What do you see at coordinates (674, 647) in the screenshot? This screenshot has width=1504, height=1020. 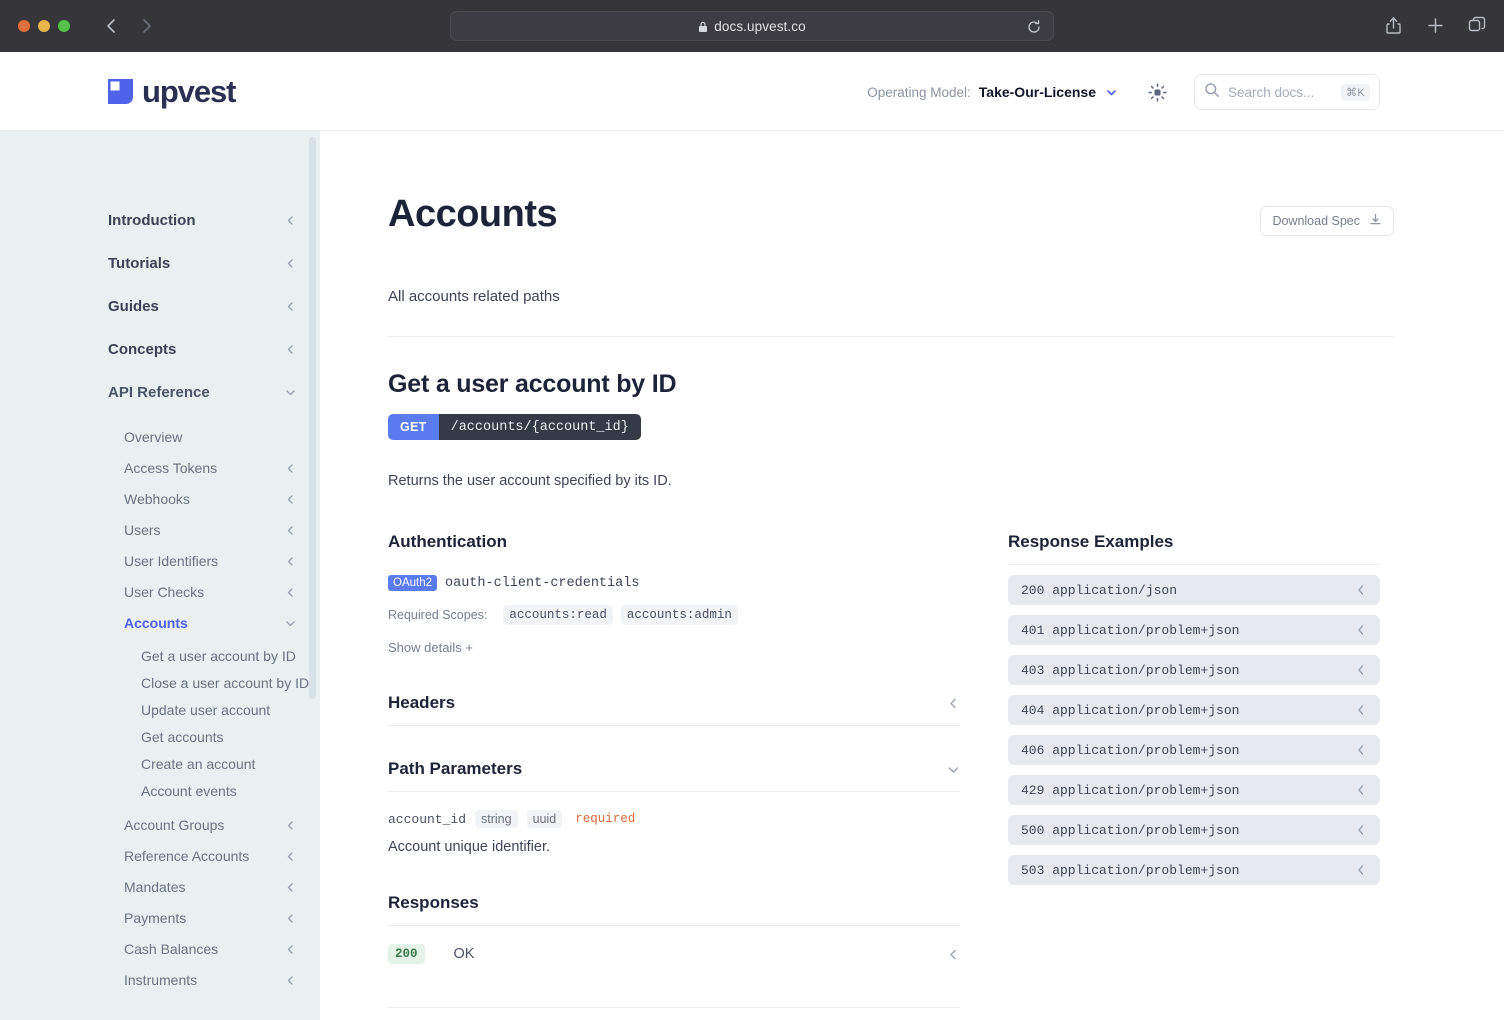 I see `show-details-toggle: Show details +` at bounding box center [674, 647].